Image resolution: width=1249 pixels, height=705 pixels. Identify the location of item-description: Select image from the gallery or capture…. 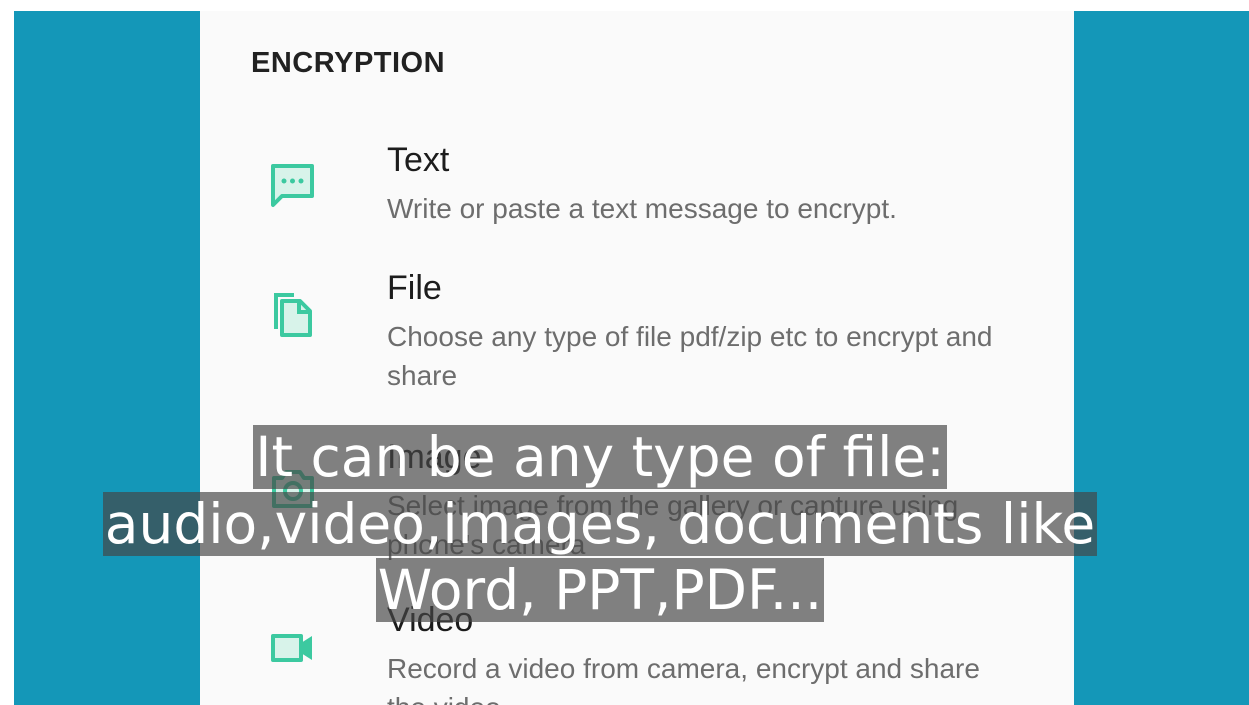
(673, 525).